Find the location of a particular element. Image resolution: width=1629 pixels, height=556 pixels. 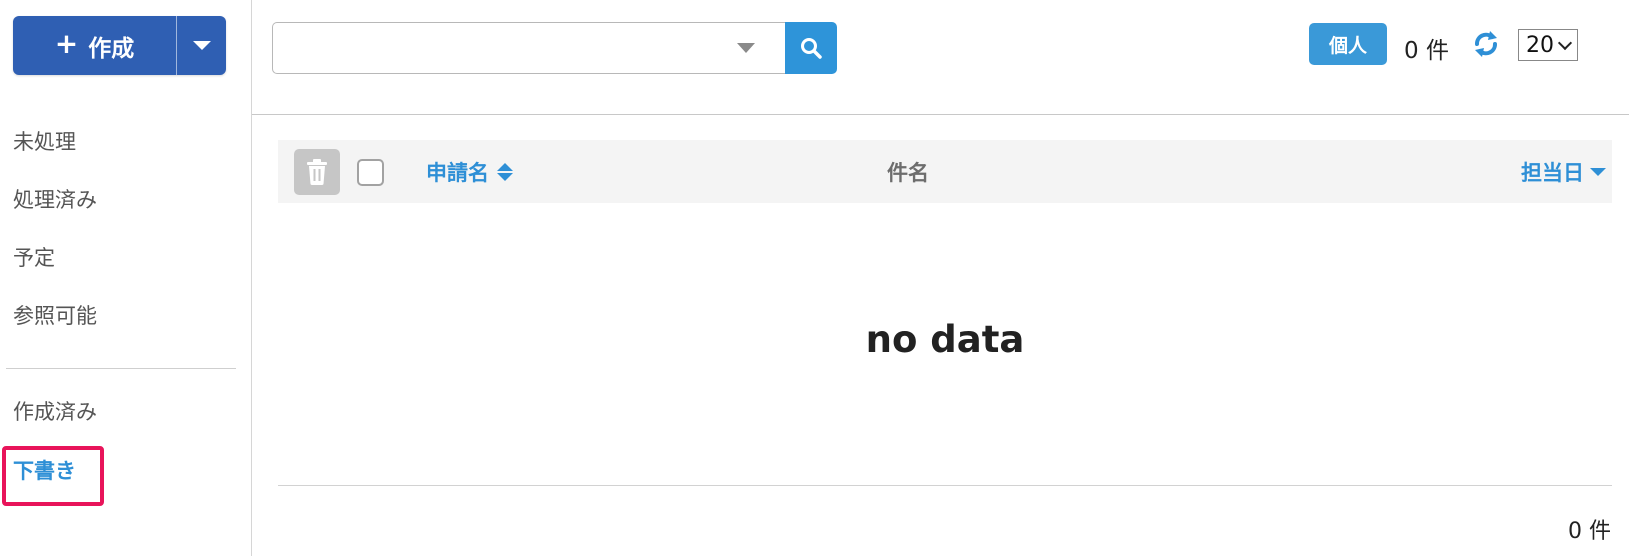

column-header-date: 担当日 is located at coordinates (1563, 172).